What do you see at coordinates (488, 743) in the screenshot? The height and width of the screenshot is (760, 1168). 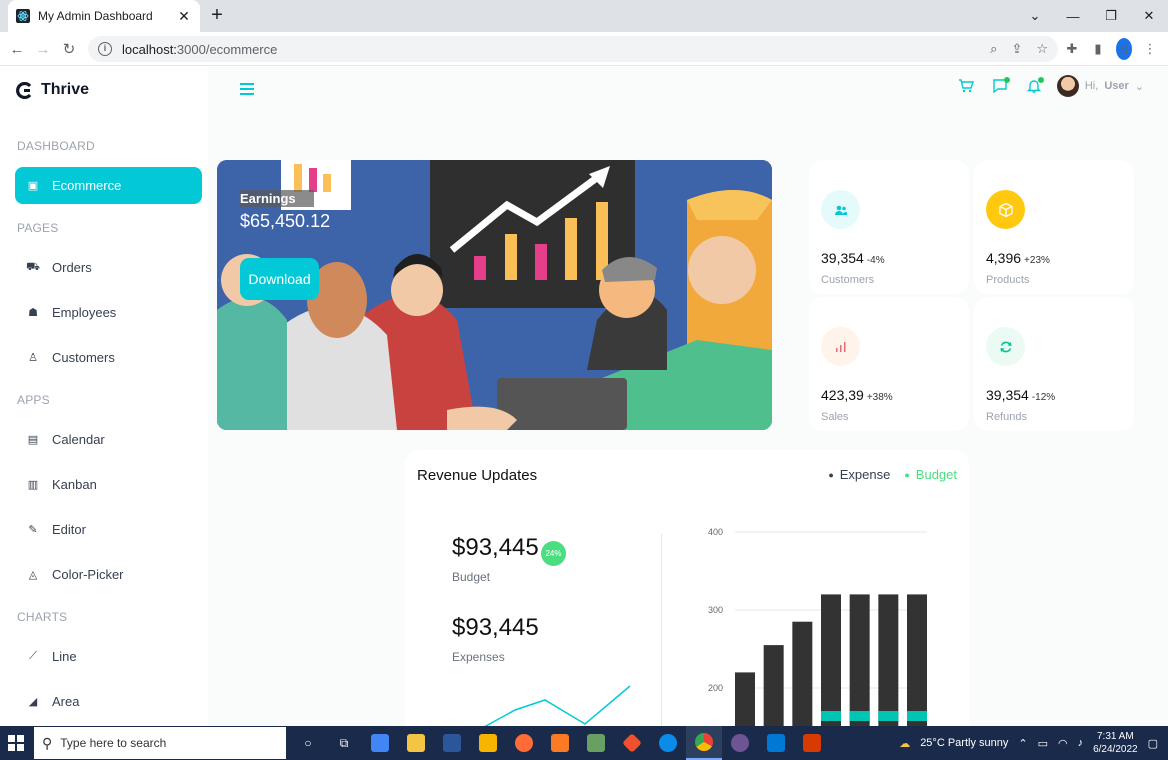 I see `notes-icon` at bounding box center [488, 743].